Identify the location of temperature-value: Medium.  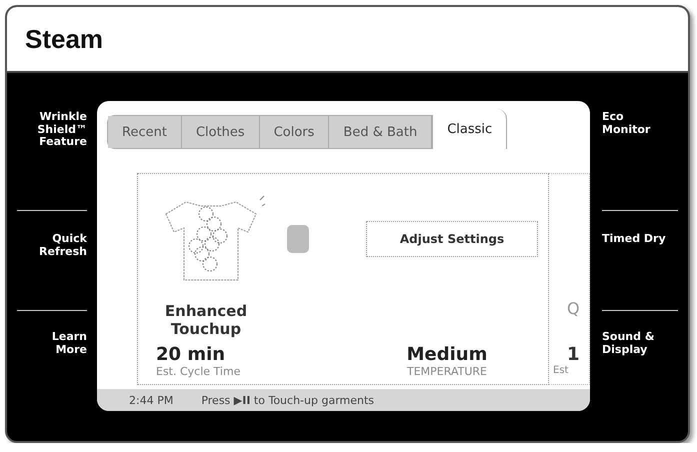
(447, 354).